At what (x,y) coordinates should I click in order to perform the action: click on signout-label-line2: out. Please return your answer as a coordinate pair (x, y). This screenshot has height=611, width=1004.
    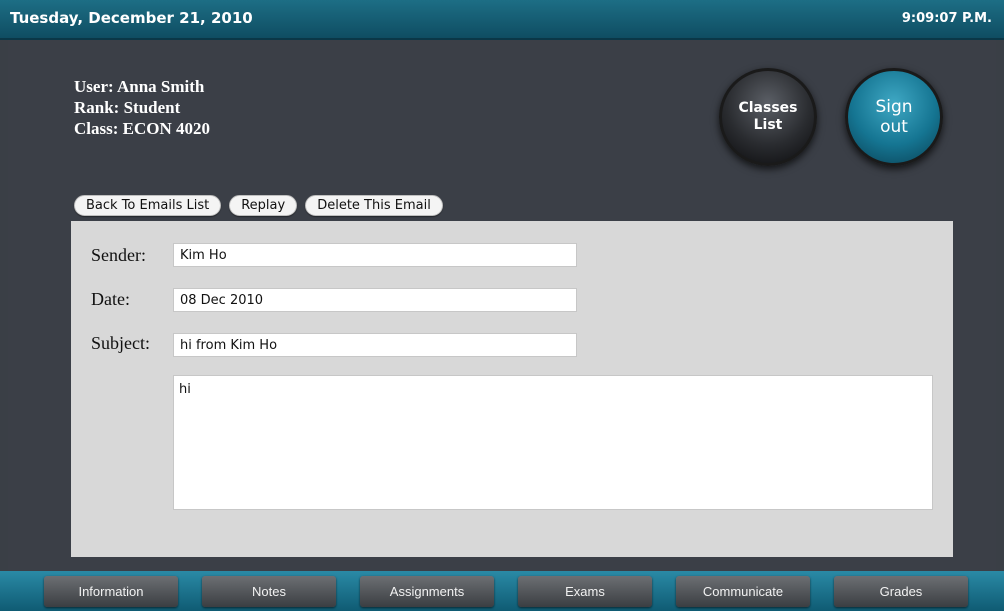
    Looking at the image, I should click on (894, 127).